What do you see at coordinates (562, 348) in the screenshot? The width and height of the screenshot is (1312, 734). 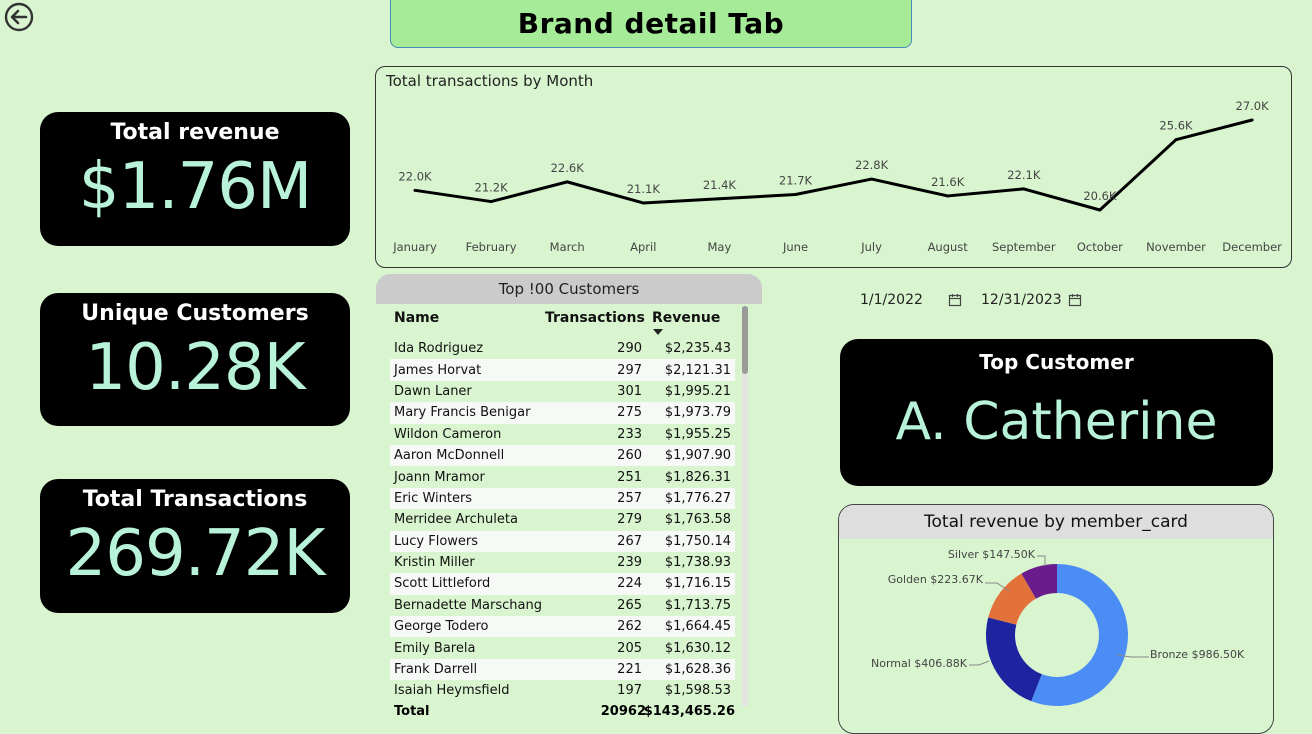 I see `table-row: Ida Rodriguez 290 $2,235.43` at bounding box center [562, 348].